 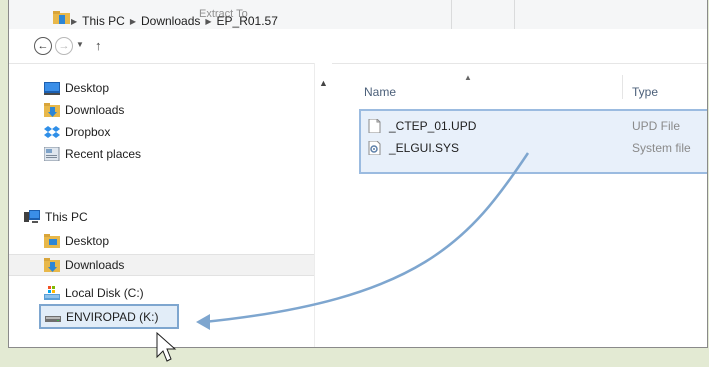 What do you see at coordinates (203, 322) in the screenshot?
I see `arrowhead-icon` at bounding box center [203, 322].